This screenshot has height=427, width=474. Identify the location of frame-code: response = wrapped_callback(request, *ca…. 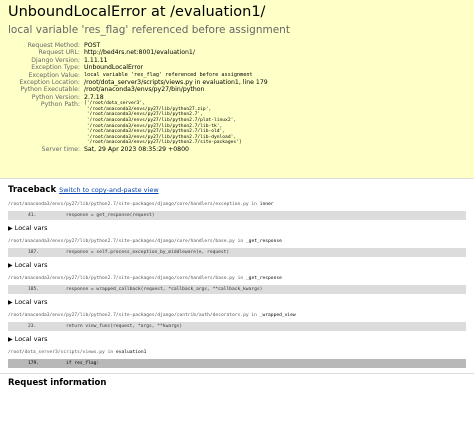
(164, 289).